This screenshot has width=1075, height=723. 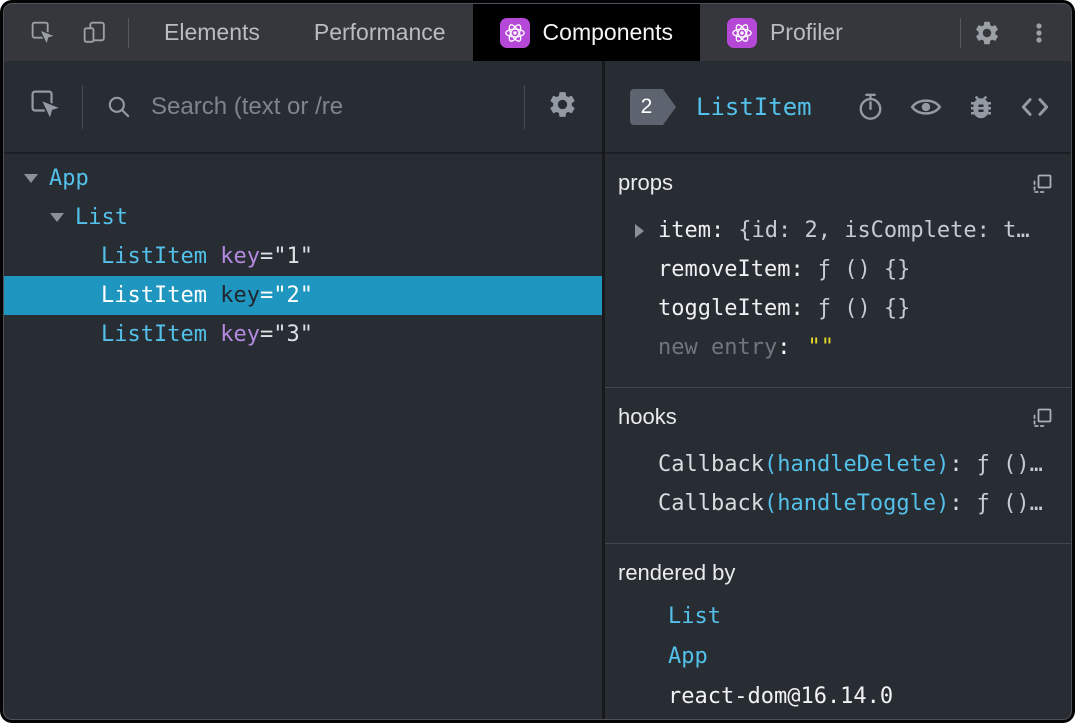 I want to click on prop-row-toggleitem: toggleItem: ƒ () {}, so click(x=836, y=308).